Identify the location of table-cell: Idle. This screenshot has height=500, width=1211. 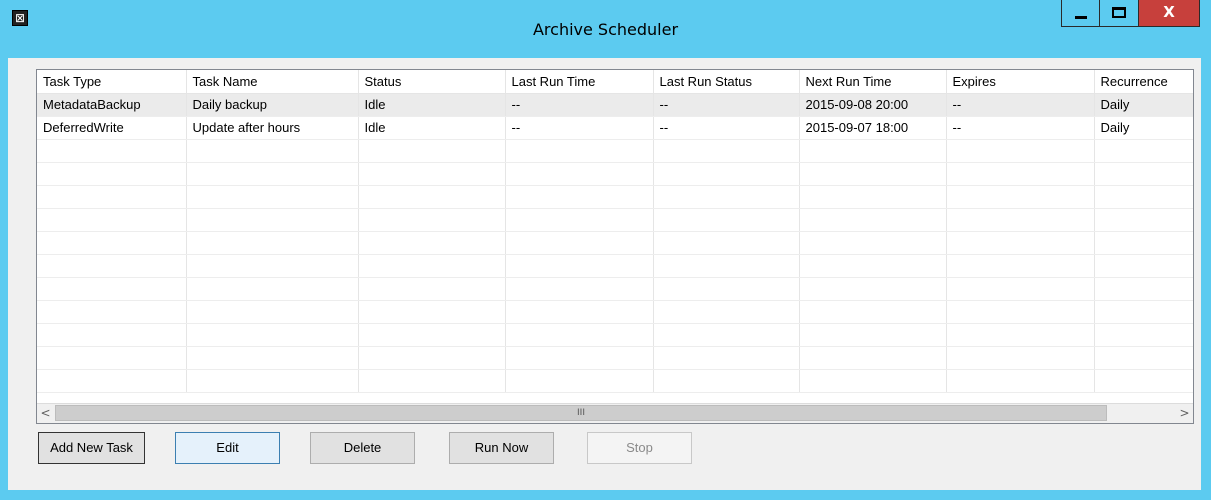
(432, 105).